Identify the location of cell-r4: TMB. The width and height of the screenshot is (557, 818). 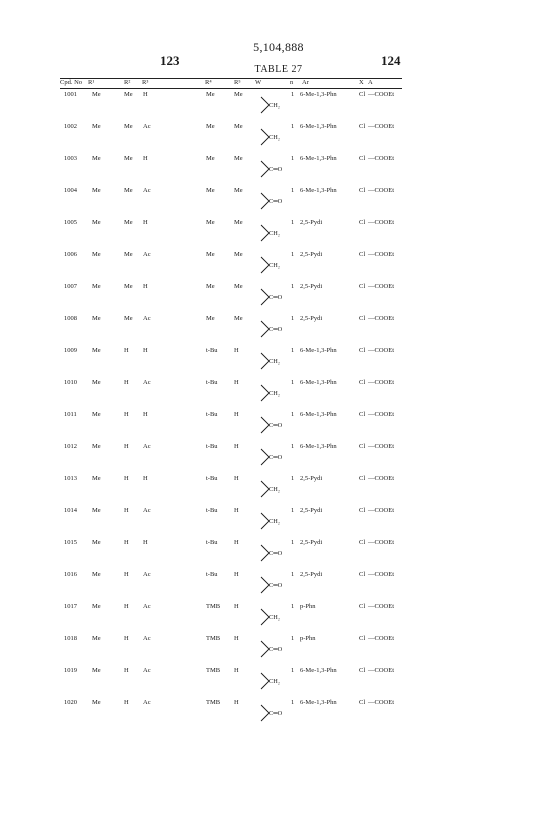
(213, 670).